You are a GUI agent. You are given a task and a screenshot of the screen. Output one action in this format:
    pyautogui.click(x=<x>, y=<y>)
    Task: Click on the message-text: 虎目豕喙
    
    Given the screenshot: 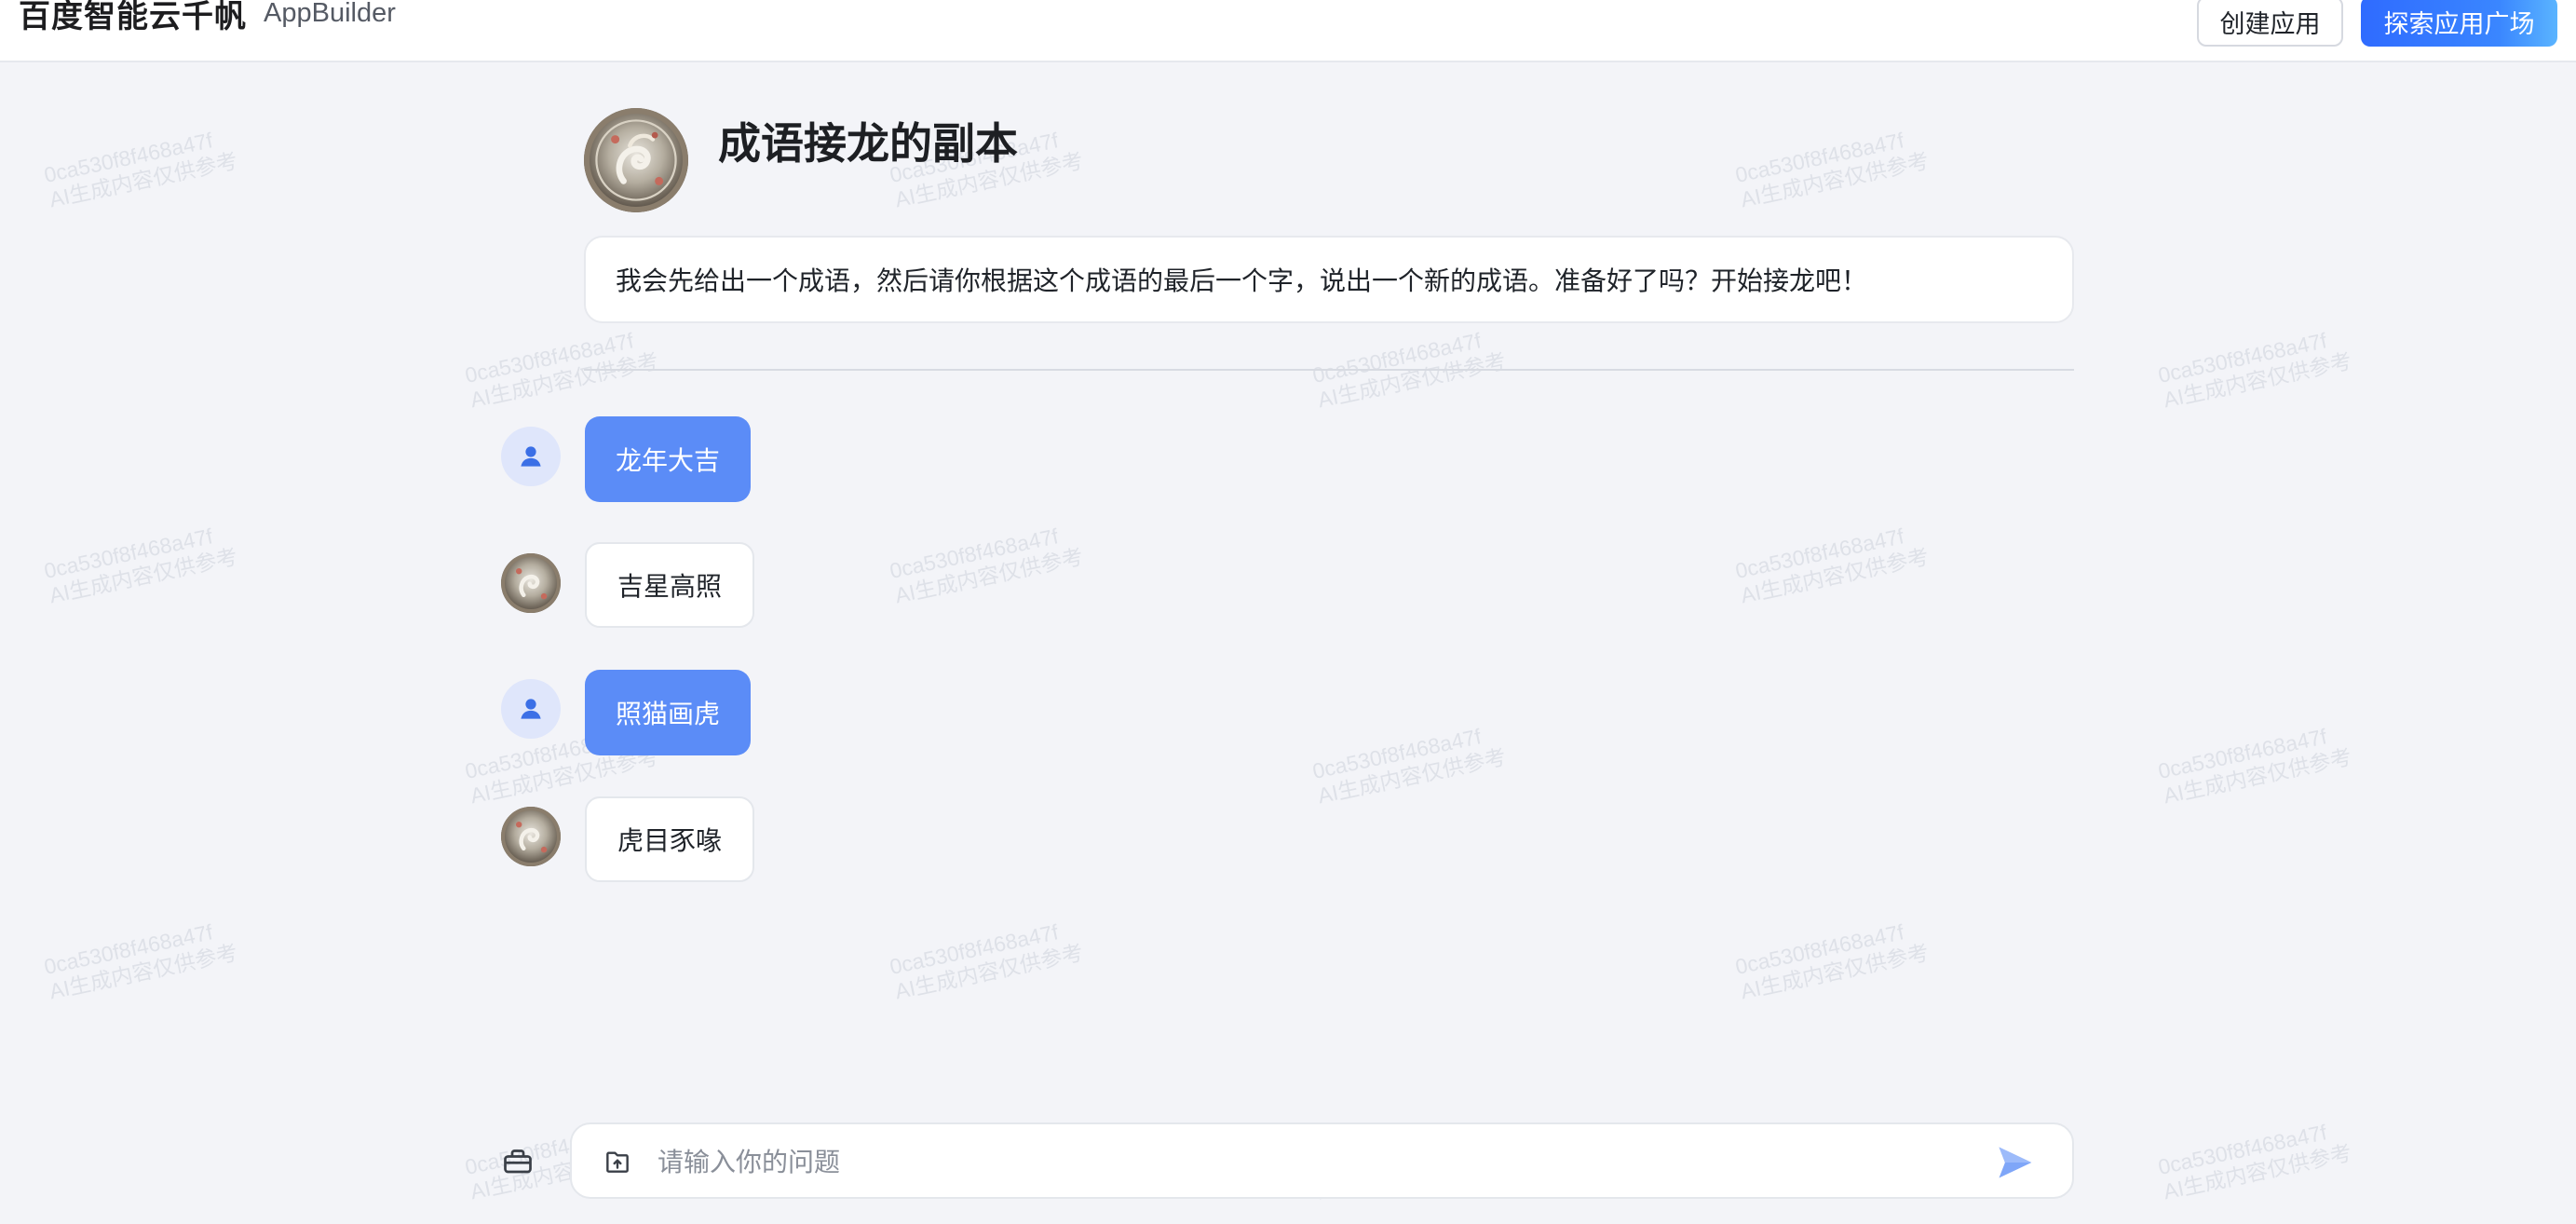 What is the action you would take?
    pyautogui.click(x=670, y=840)
    